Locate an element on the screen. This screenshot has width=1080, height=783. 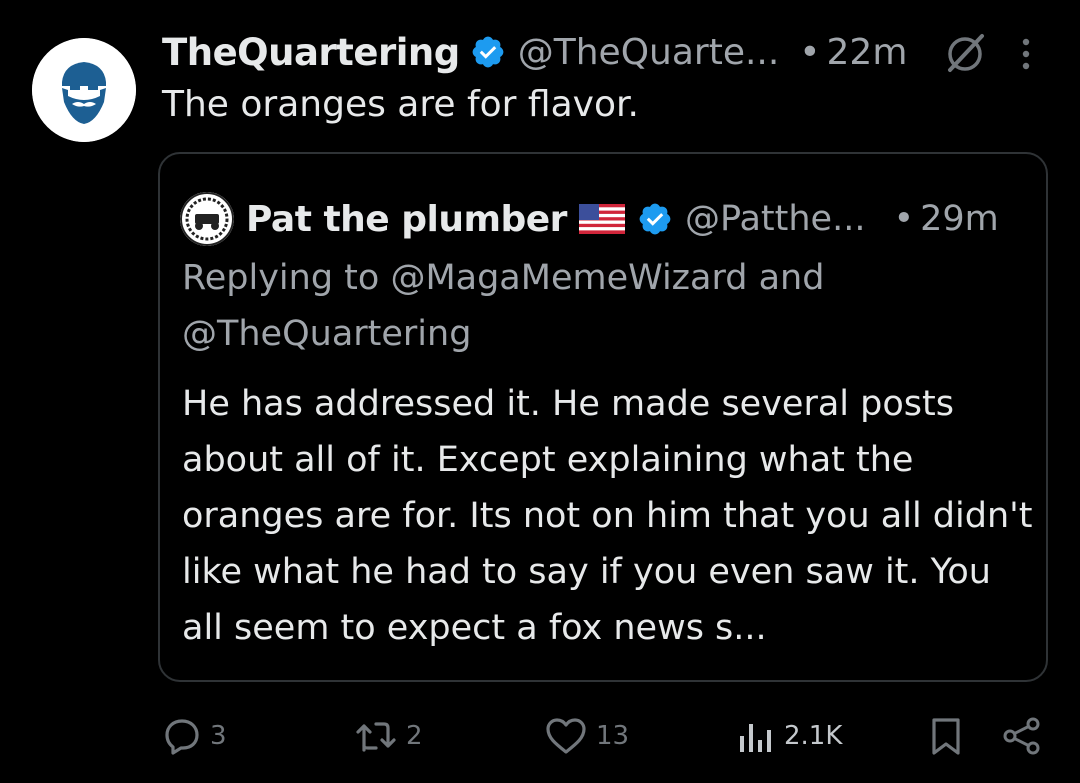
share-button is located at coordinates (1022, 736).